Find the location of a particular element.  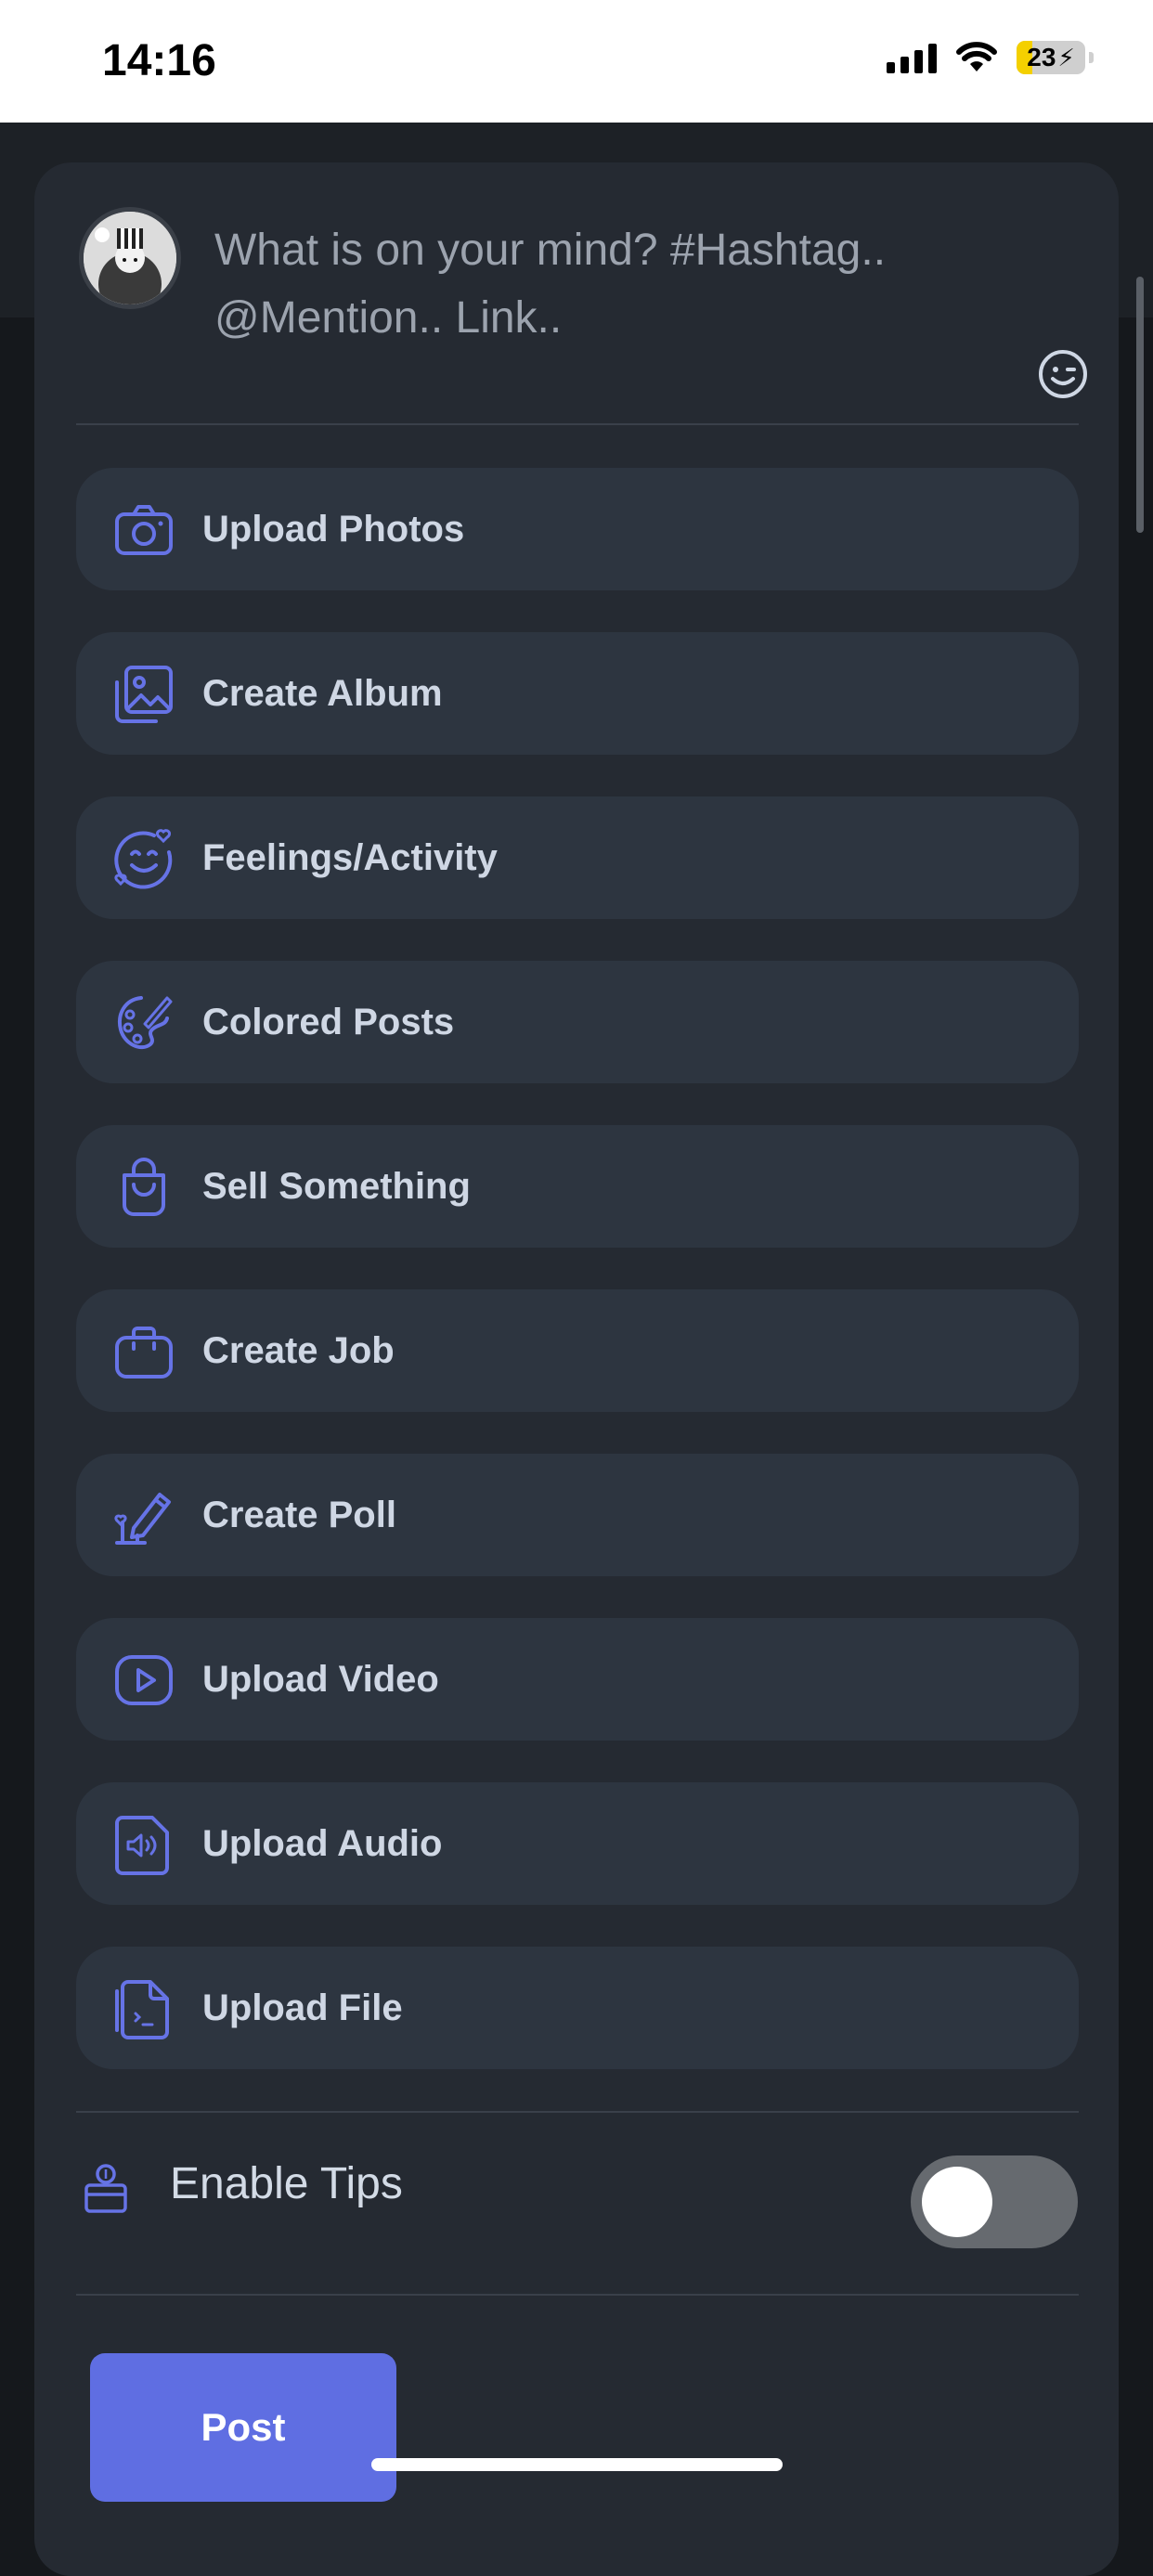

action-label: Create Poll is located at coordinates (299, 1515).